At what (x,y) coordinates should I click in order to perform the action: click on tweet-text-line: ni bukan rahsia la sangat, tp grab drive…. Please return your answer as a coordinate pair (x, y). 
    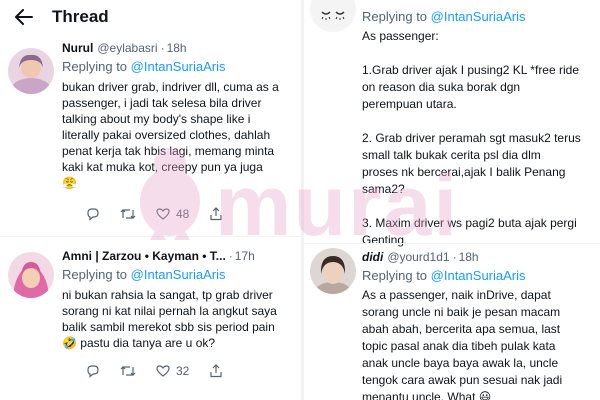
    Looking at the image, I should click on (167, 295).